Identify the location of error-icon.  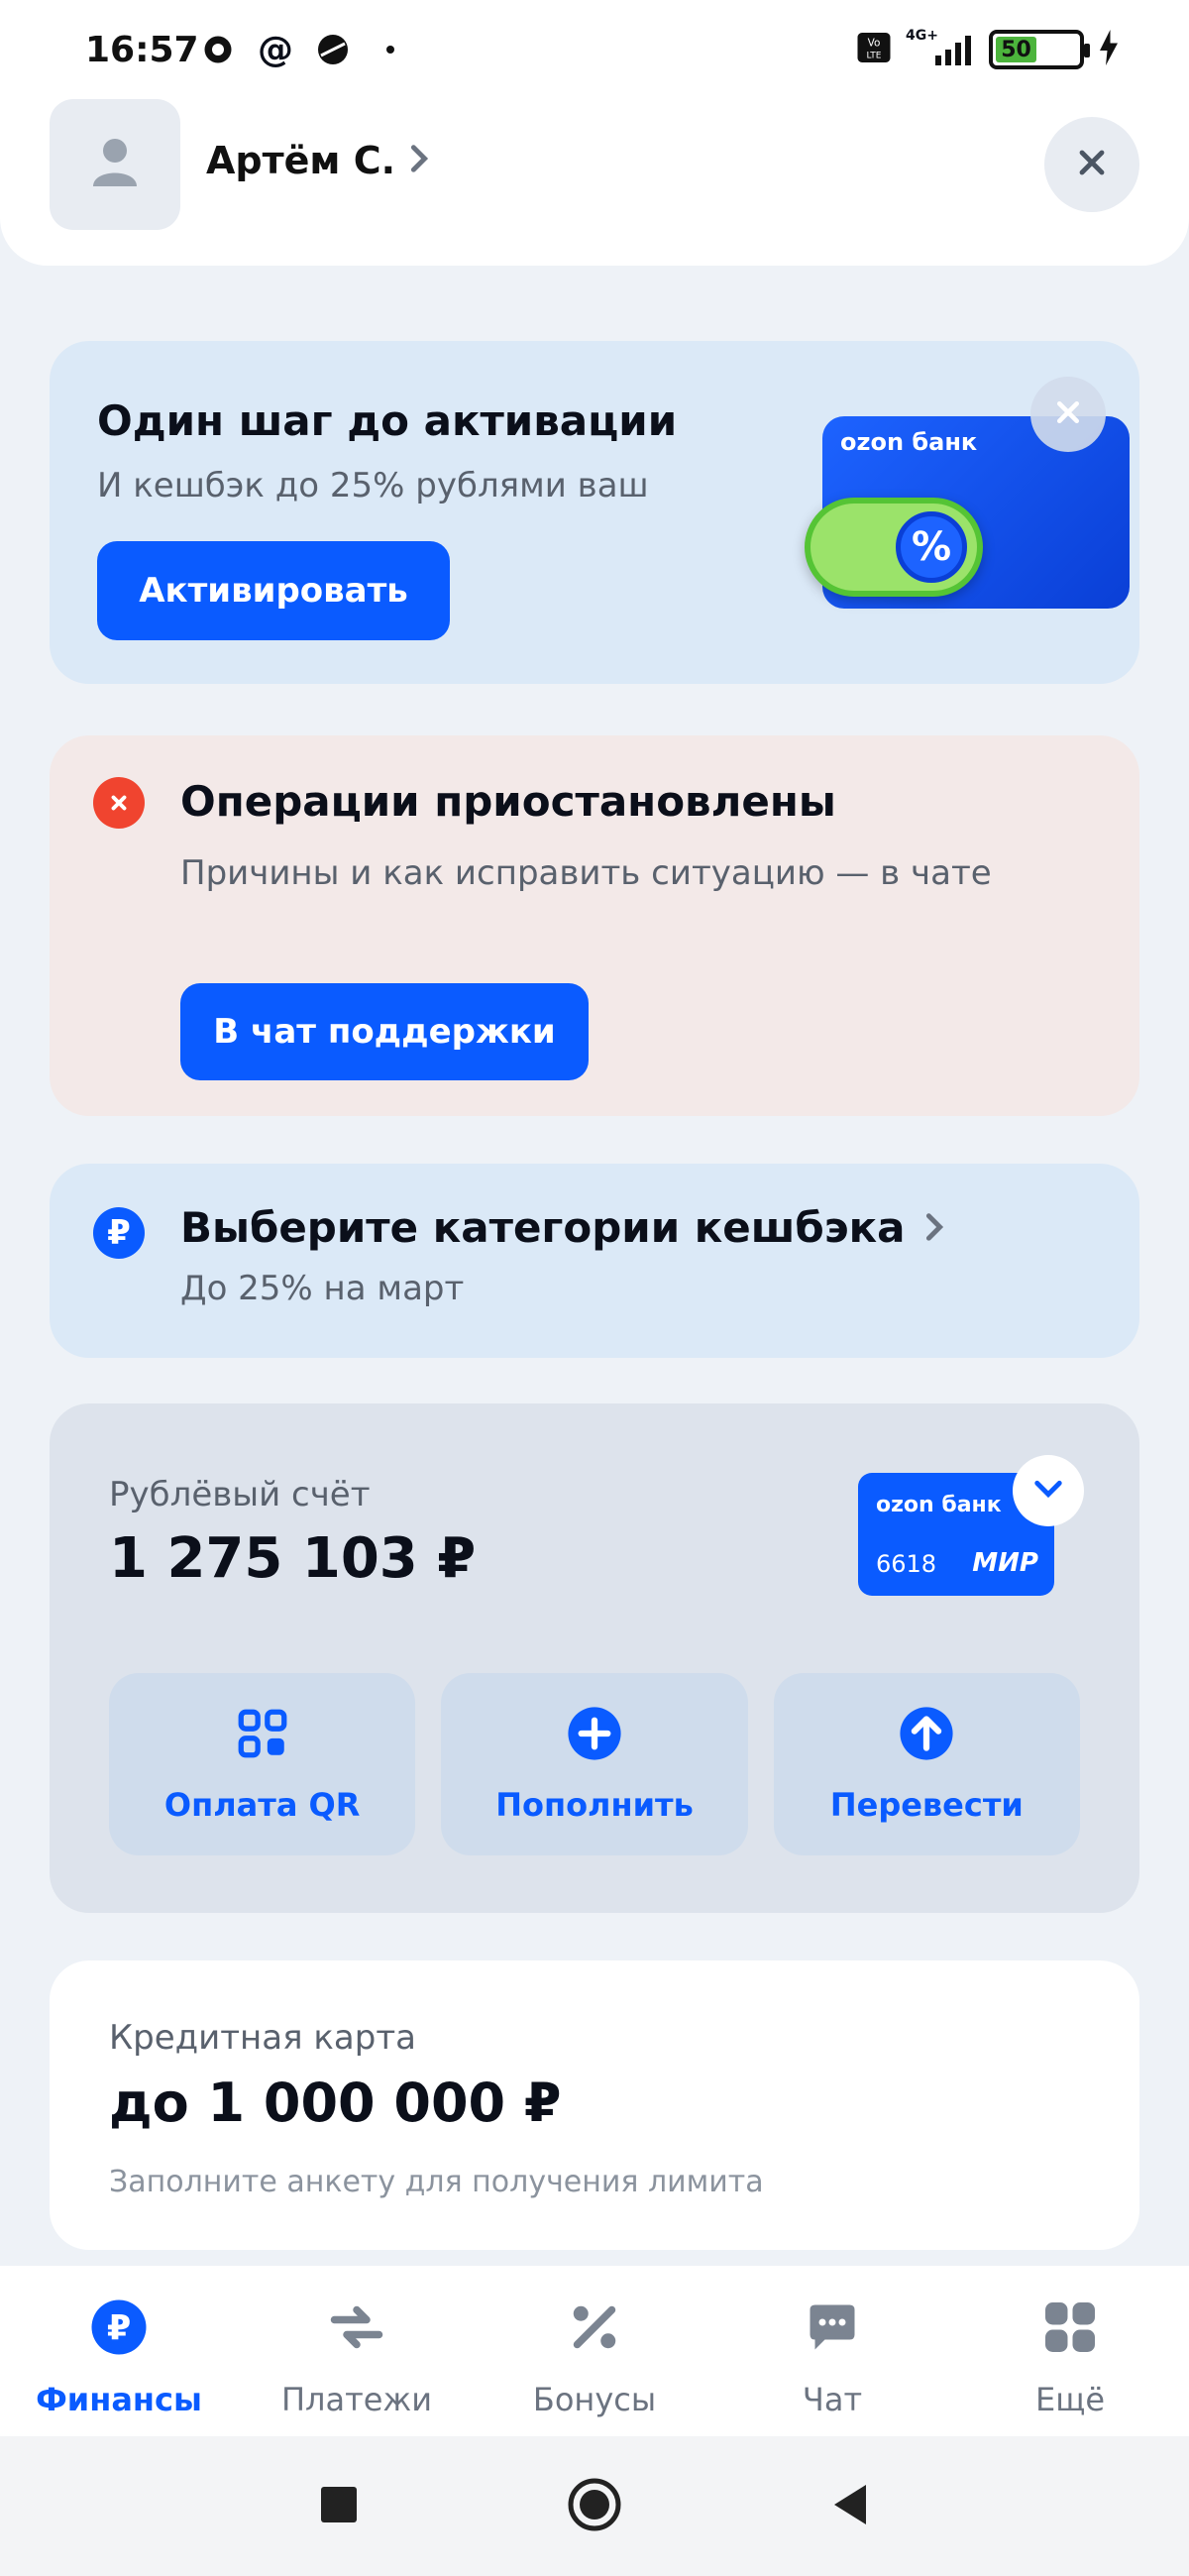
(119, 803).